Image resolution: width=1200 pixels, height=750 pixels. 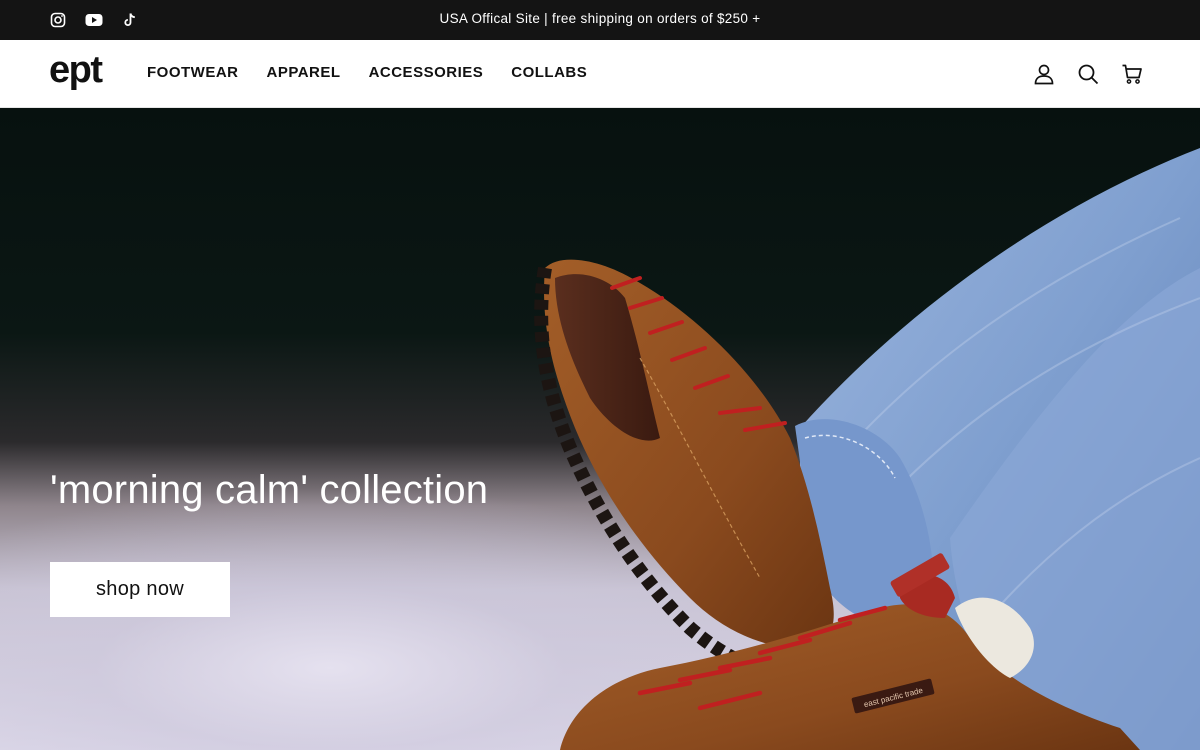 I want to click on hero-headline: 'morning calm' collection, so click(x=269, y=490).